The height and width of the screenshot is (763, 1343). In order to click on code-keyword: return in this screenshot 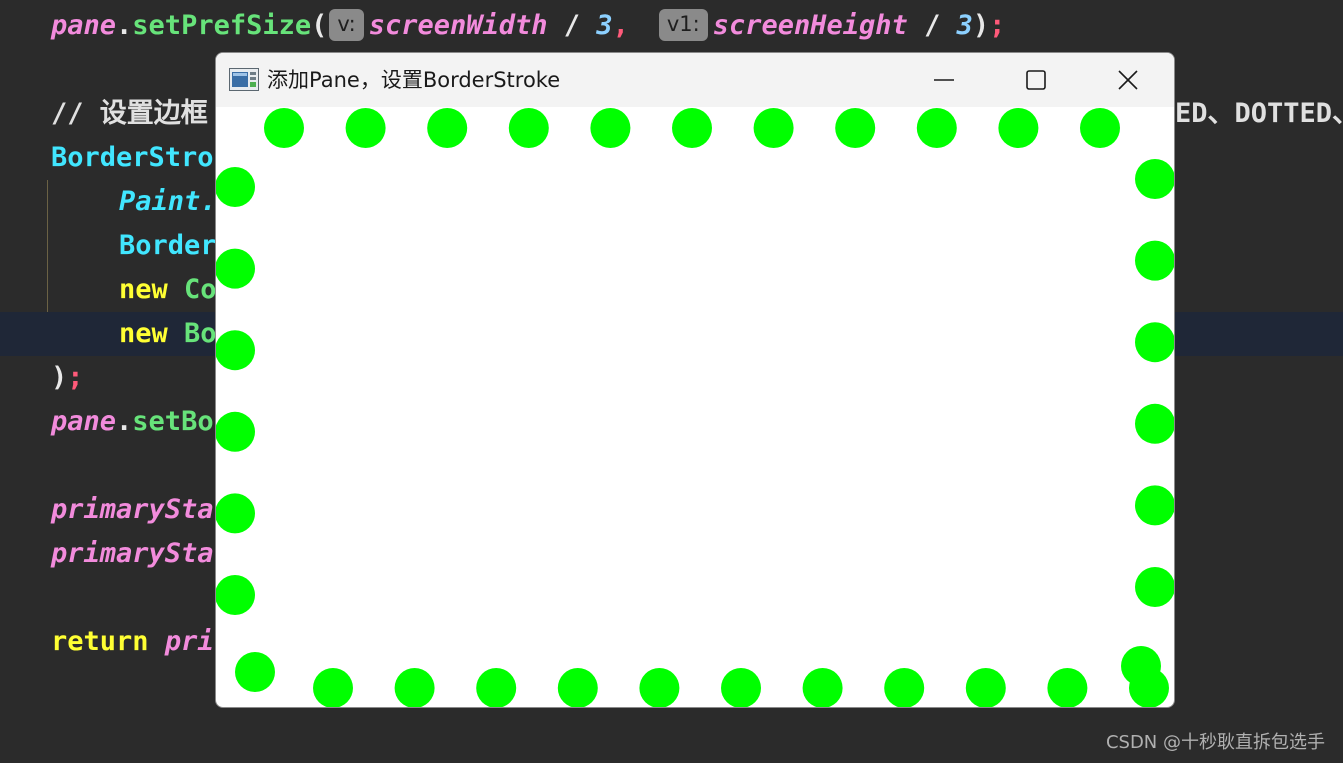, I will do `click(100, 641)`.